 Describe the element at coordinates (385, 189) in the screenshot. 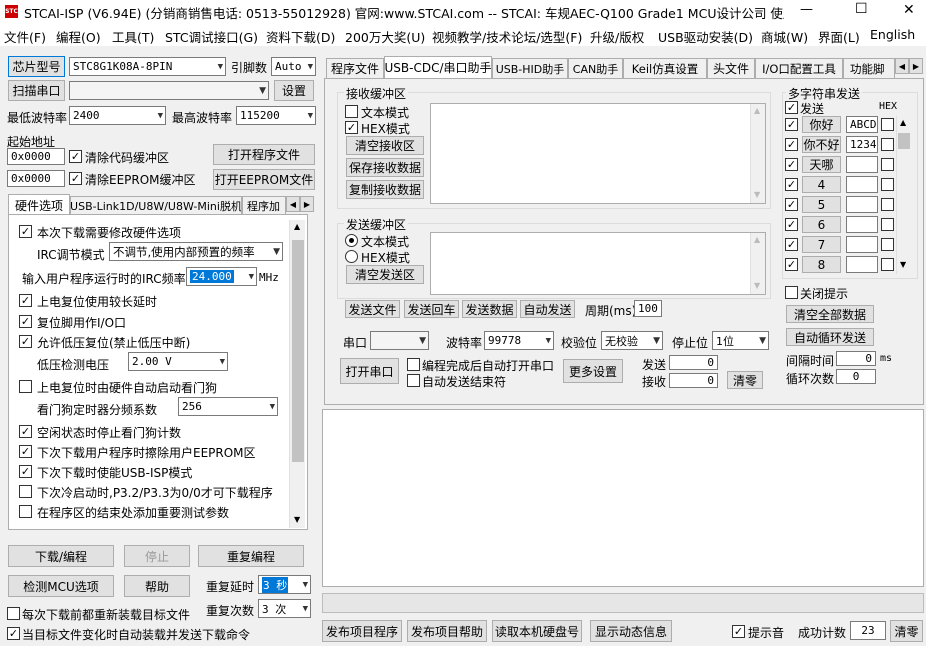

I see `copy-receive-button: 复制接收数据` at that location.